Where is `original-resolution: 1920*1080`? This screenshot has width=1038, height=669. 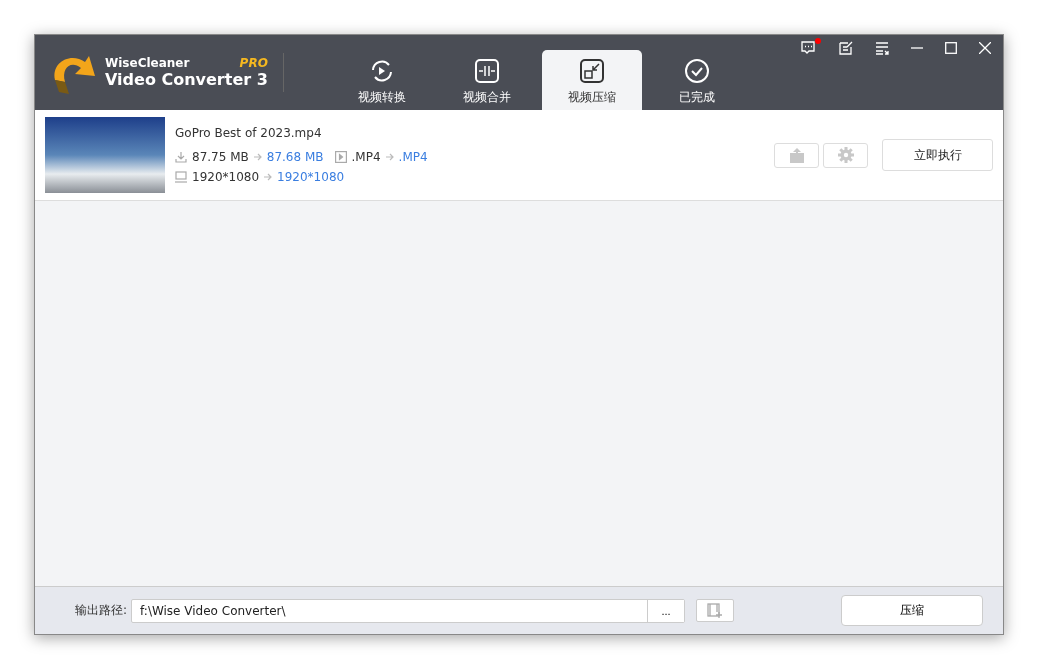 original-resolution: 1920*1080 is located at coordinates (226, 177).